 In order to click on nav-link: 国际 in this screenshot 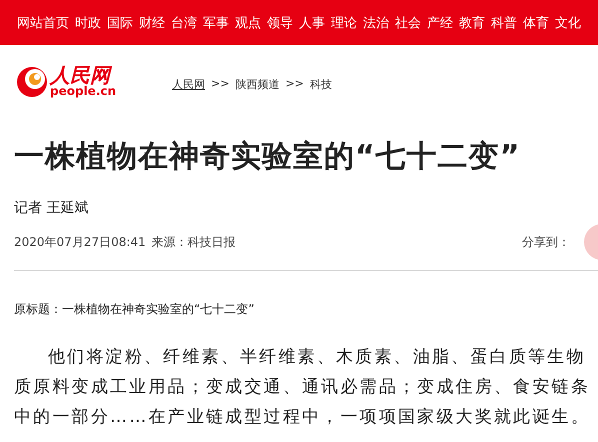, I will do `click(120, 23)`.